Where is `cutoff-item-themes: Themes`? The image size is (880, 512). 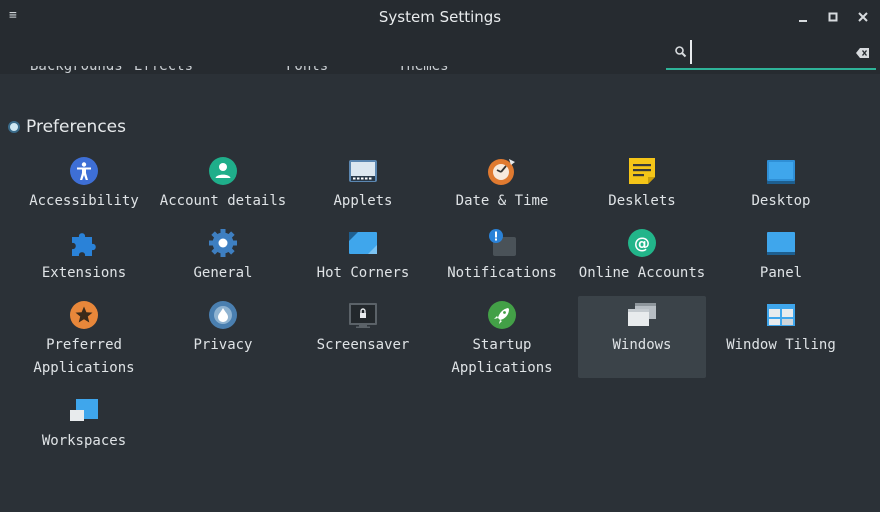
cutoff-item-themes: Themes is located at coordinates (423, 73).